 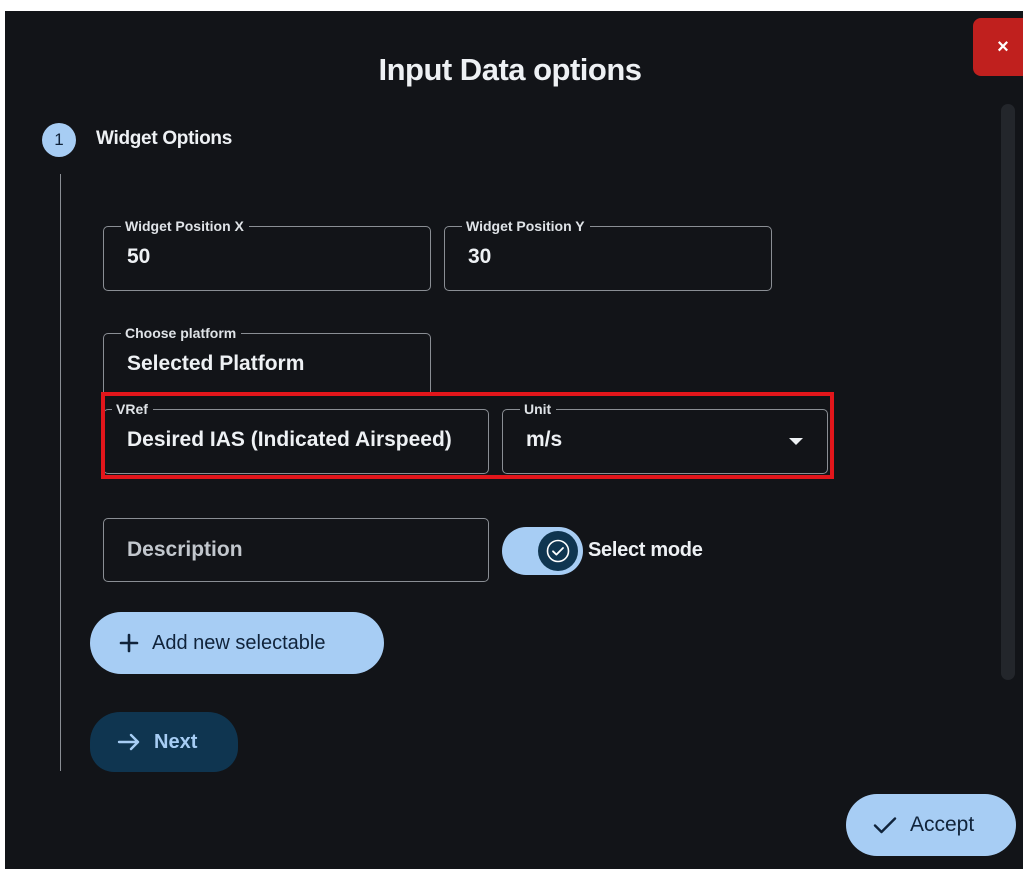 What do you see at coordinates (132, 409) in the screenshot?
I see `vref-label: VRef` at bounding box center [132, 409].